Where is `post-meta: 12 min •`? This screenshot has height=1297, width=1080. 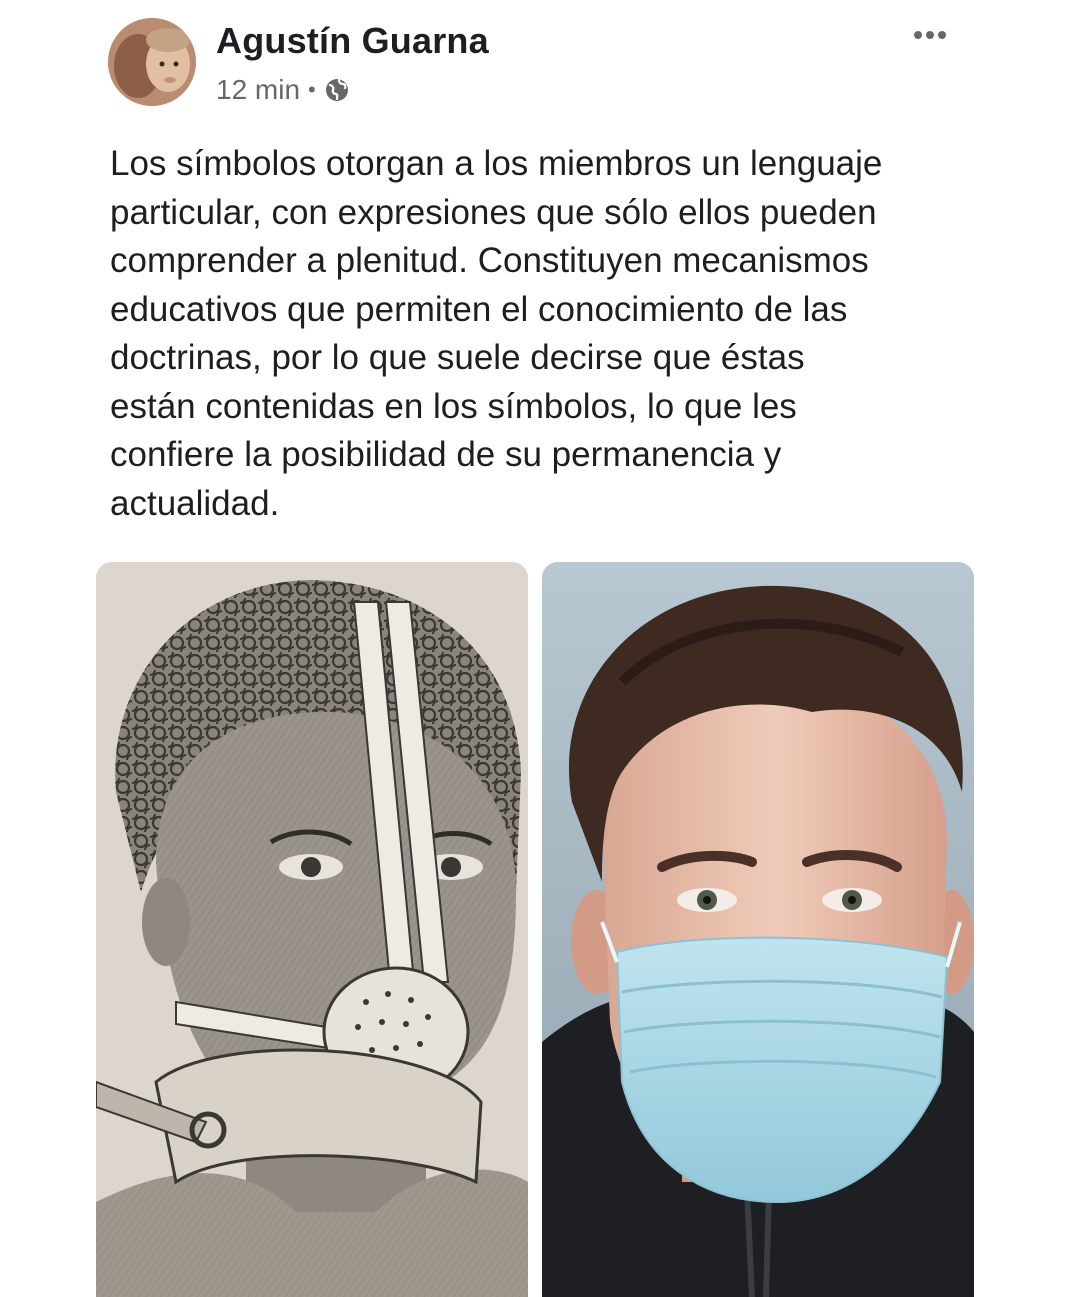
post-meta: 12 min • is located at coordinates (283, 90).